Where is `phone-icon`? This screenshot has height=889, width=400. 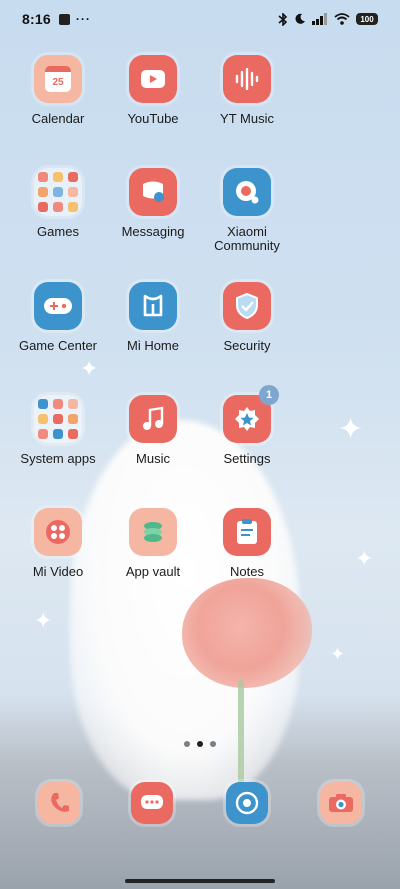
phone-icon is located at coordinates (59, 803).